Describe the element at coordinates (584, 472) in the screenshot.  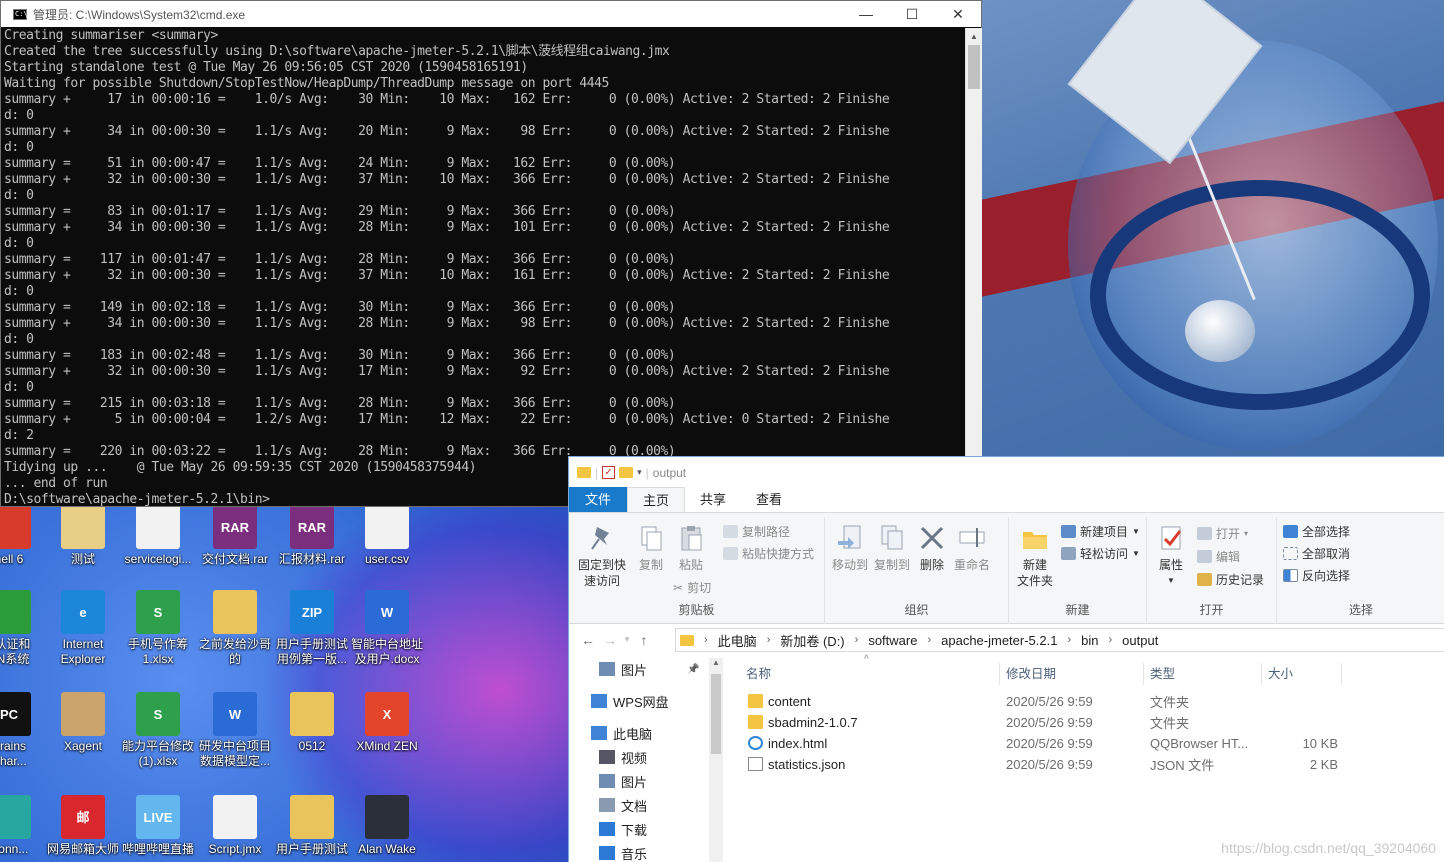
I see `folder-icon` at that location.